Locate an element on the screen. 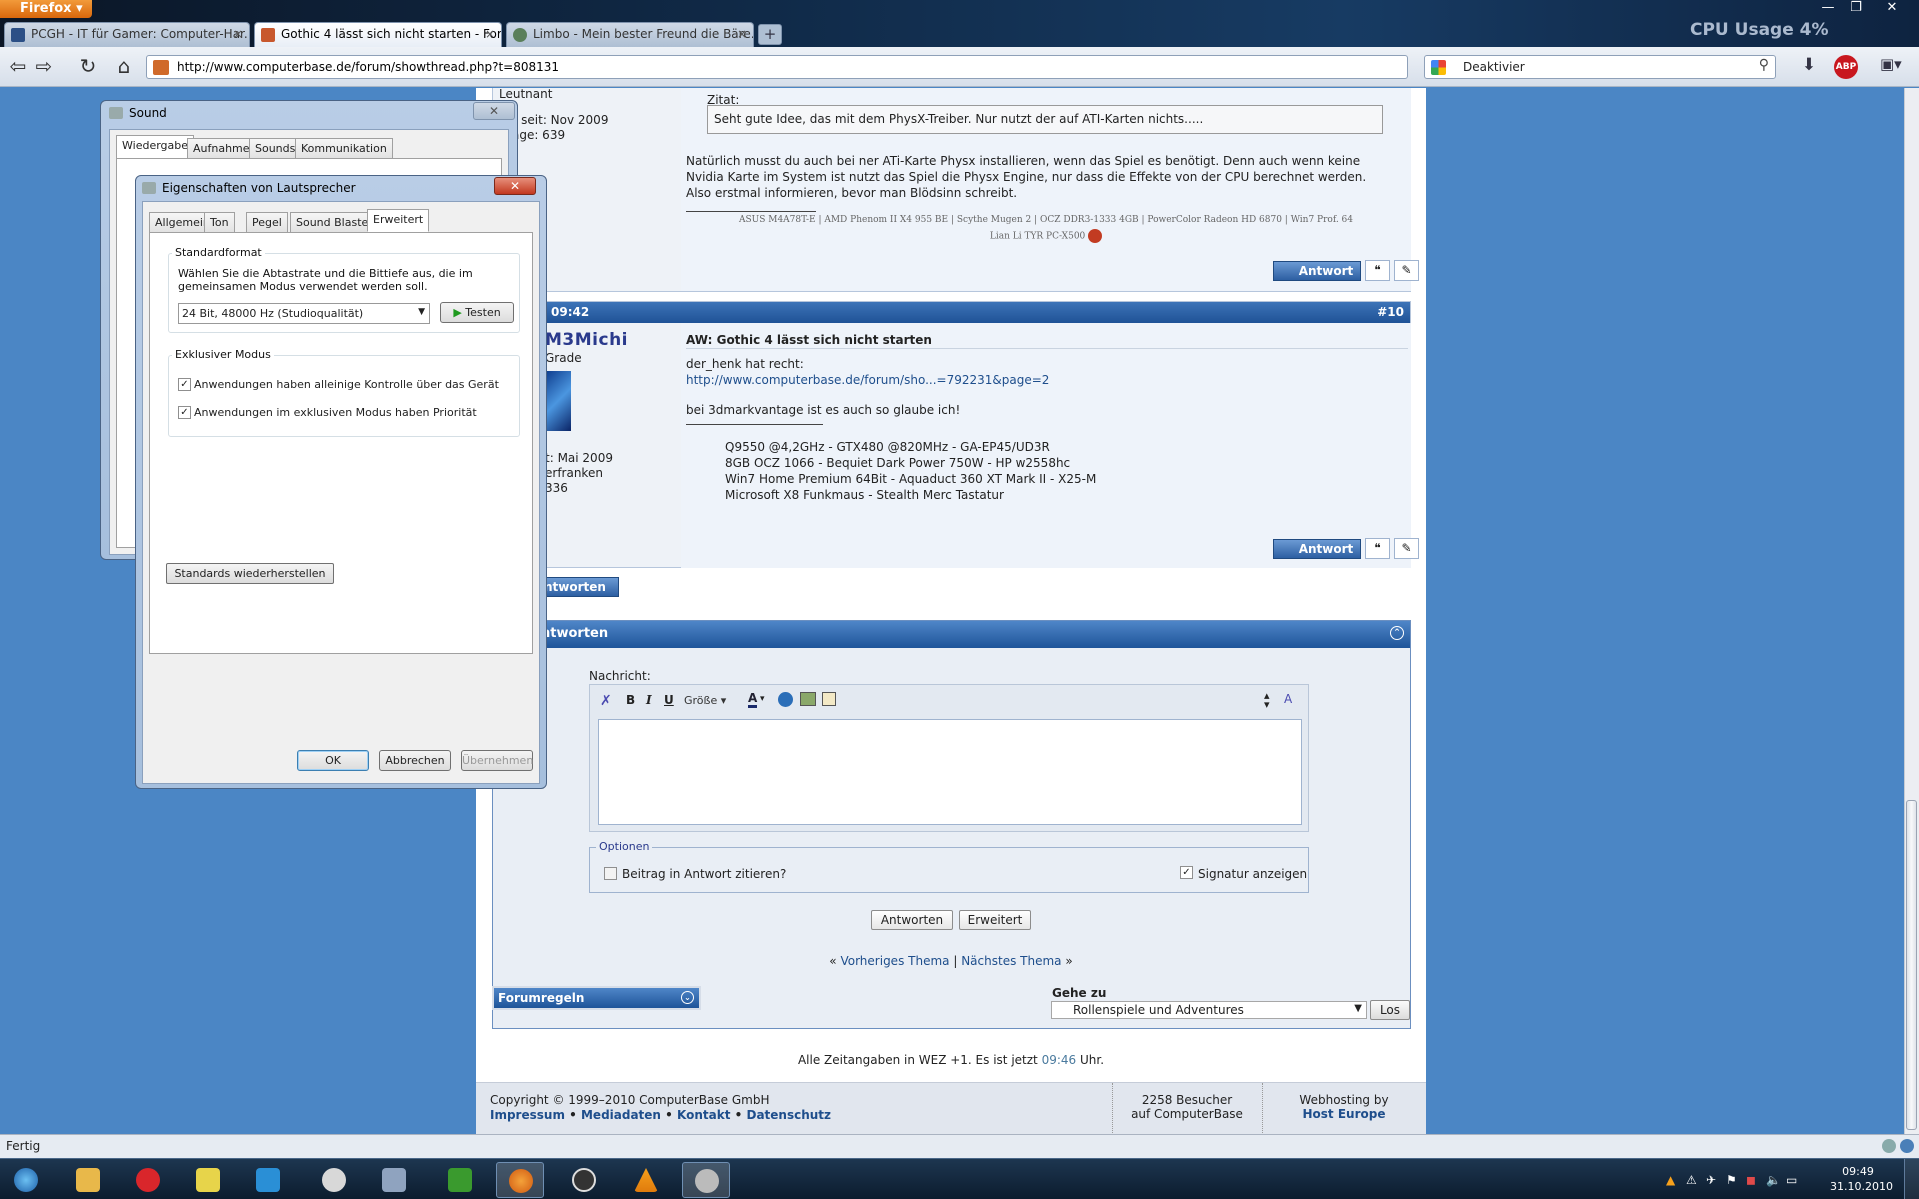  cancel-button: Abbrechen is located at coordinates (415, 760).